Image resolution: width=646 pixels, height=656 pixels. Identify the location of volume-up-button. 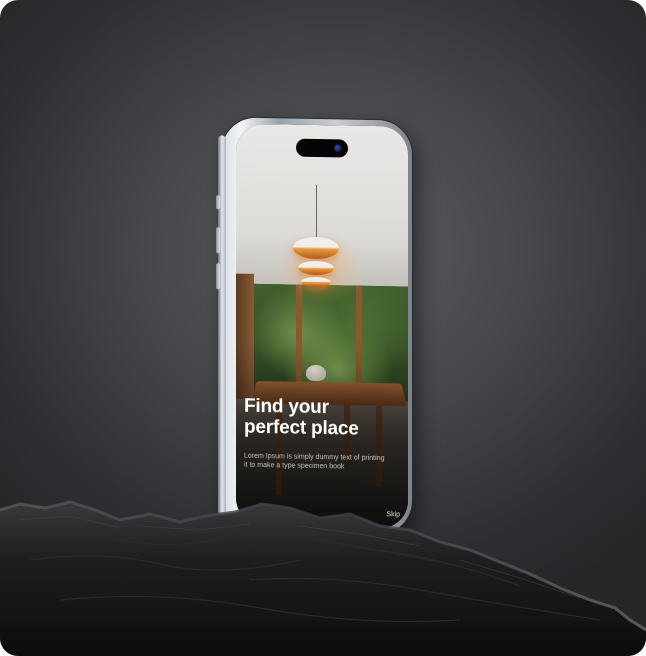
(218, 240).